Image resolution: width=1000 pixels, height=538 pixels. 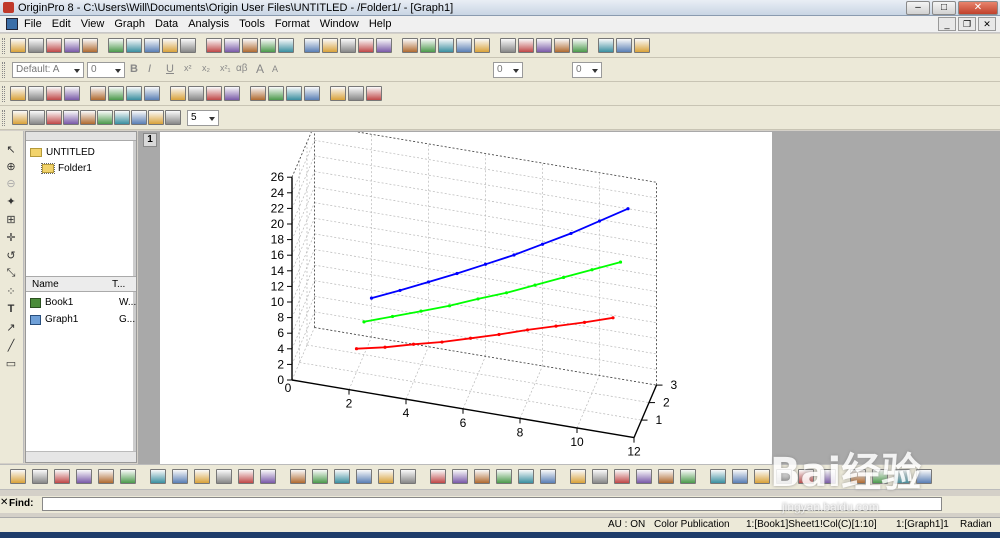 I want to click on menu-analysis: Analysis, so click(x=208, y=24).